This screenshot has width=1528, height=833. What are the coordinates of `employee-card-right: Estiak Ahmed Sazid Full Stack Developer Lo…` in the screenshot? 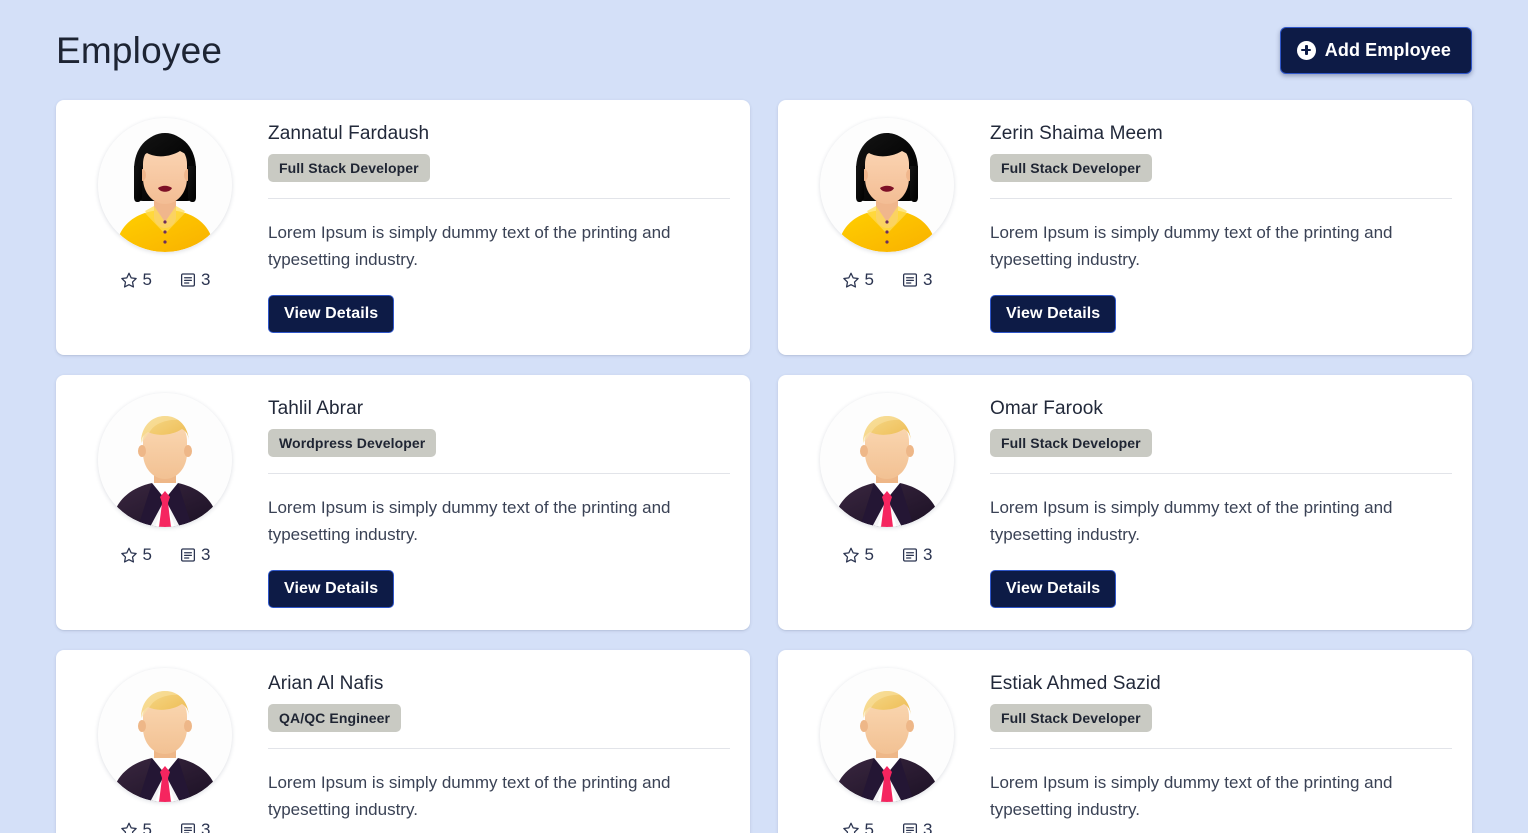 It's located at (1221, 750).